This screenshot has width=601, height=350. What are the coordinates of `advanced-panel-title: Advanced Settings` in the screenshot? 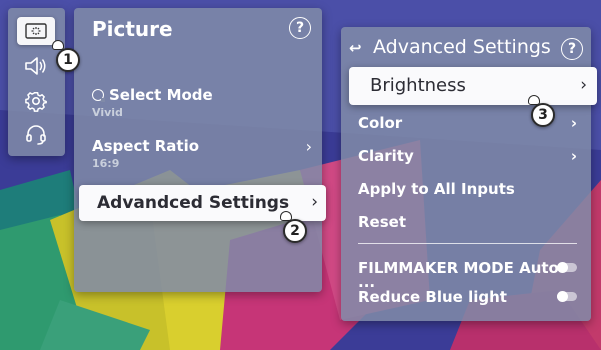 It's located at (462, 47).